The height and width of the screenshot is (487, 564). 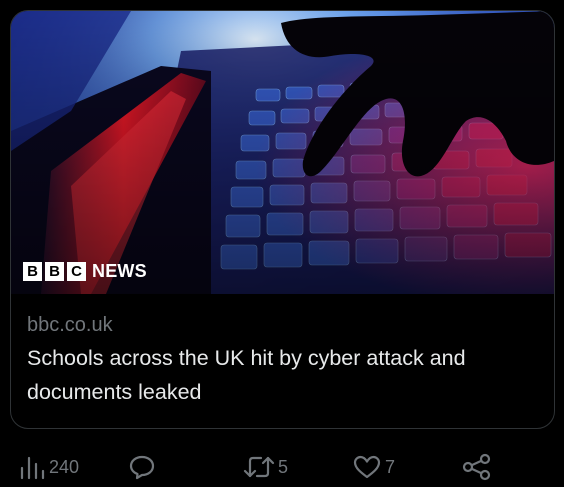 What do you see at coordinates (70, 325) in the screenshot?
I see `link-domain: bbc.co.uk` at bounding box center [70, 325].